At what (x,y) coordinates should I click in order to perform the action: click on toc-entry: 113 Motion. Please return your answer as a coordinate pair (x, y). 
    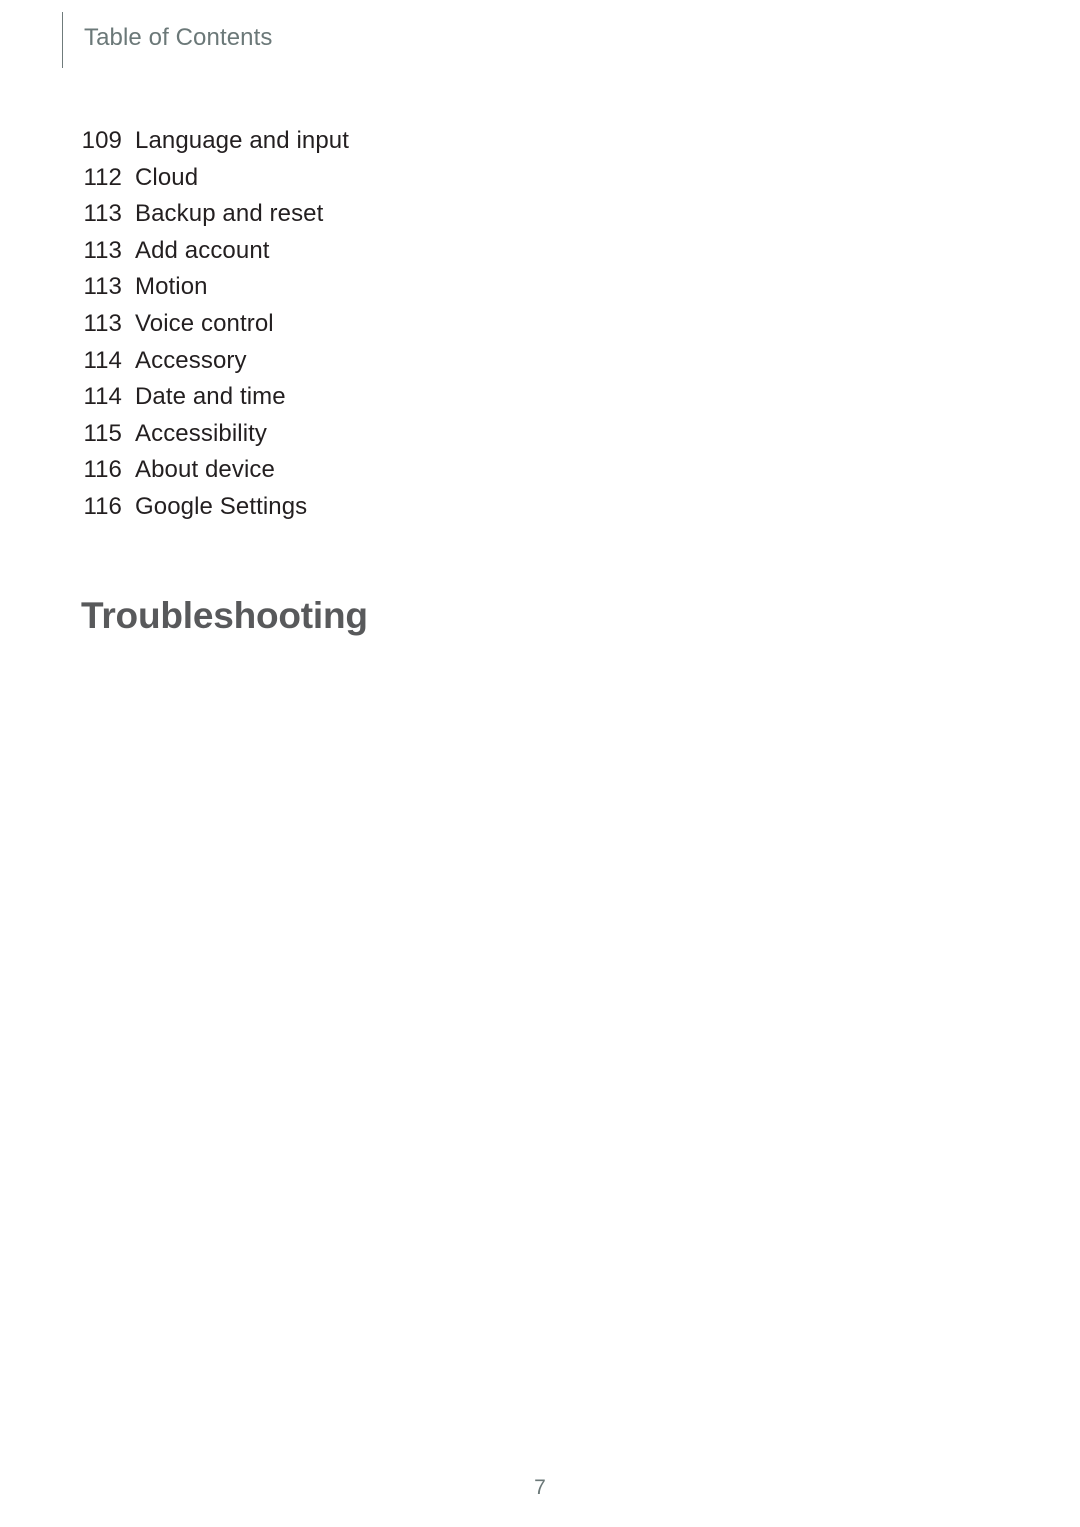
    Looking at the image, I should click on (540, 287).